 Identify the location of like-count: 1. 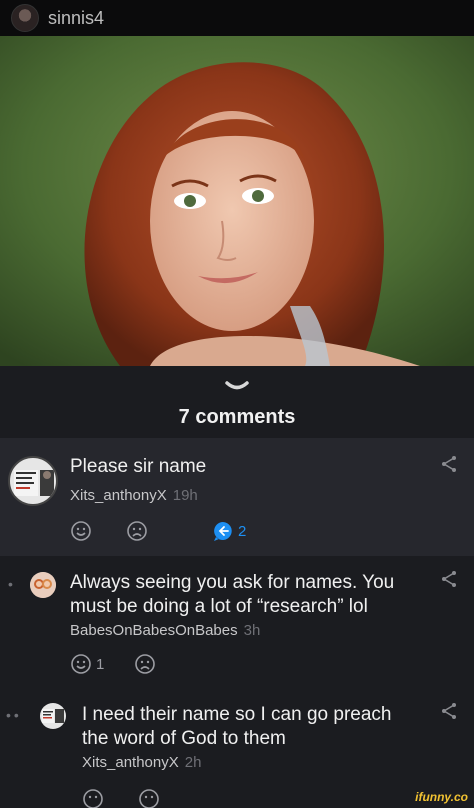
(100, 664).